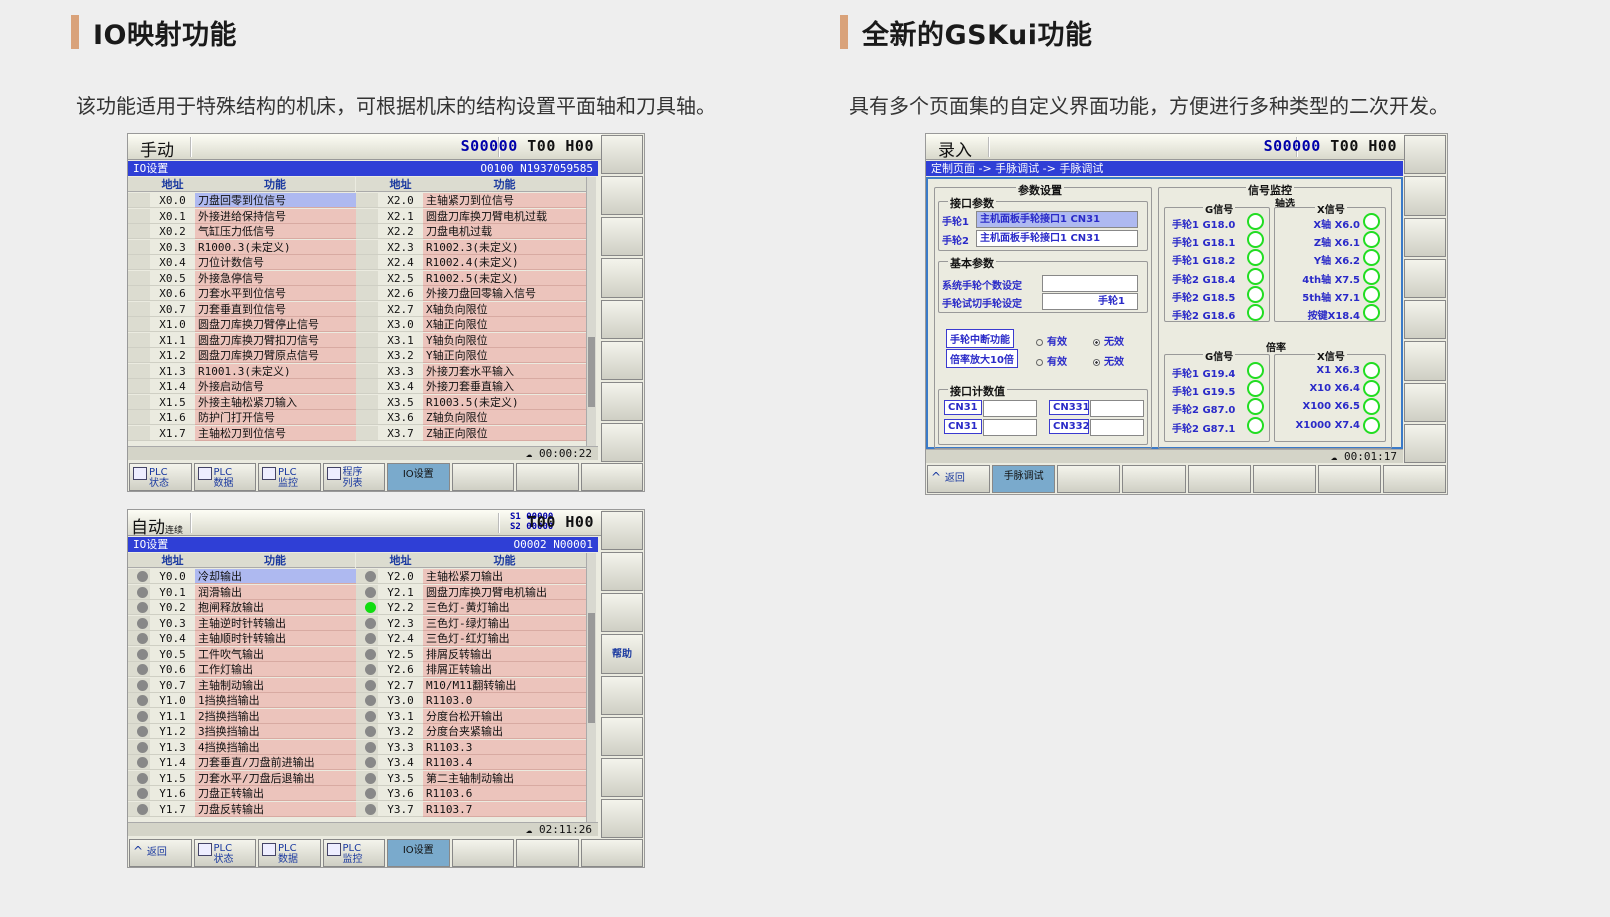  I want to click on status-bar: ☁ 00:00:22, so click(363, 453).